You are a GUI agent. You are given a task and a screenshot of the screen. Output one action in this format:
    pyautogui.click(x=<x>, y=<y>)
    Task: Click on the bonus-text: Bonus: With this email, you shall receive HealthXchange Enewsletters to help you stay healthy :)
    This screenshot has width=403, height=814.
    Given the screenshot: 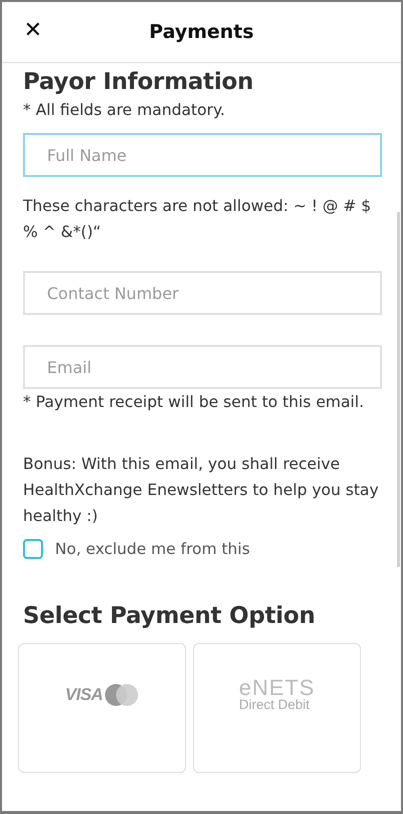 What is the action you would take?
    pyautogui.click(x=201, y=490)
    